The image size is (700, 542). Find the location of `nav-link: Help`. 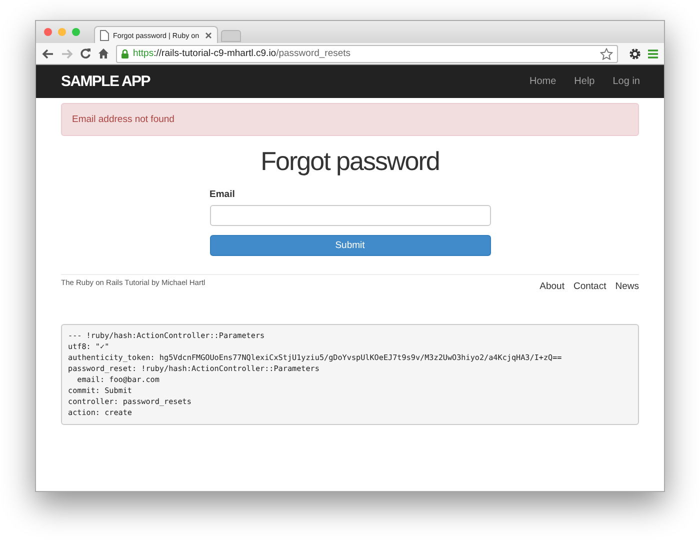

nav-link: Help is located at coordinates (584, 81).